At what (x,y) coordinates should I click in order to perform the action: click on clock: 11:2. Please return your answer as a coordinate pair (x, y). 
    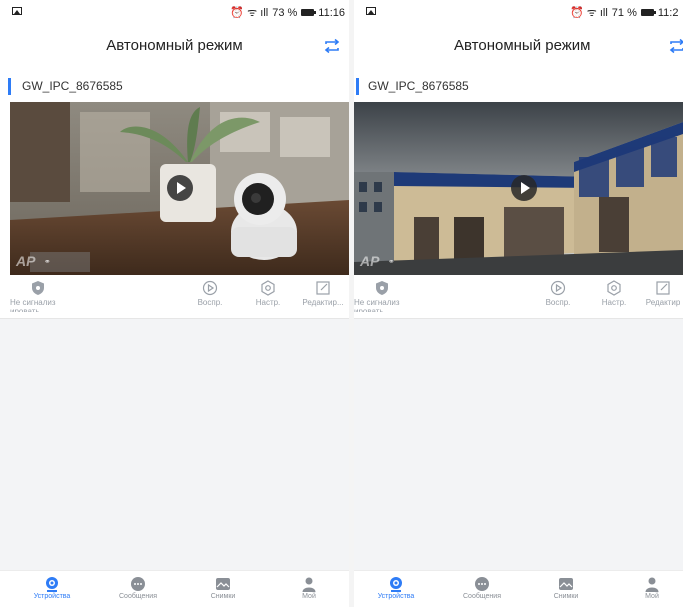
    Looking at the image, I should click on (668, 12).